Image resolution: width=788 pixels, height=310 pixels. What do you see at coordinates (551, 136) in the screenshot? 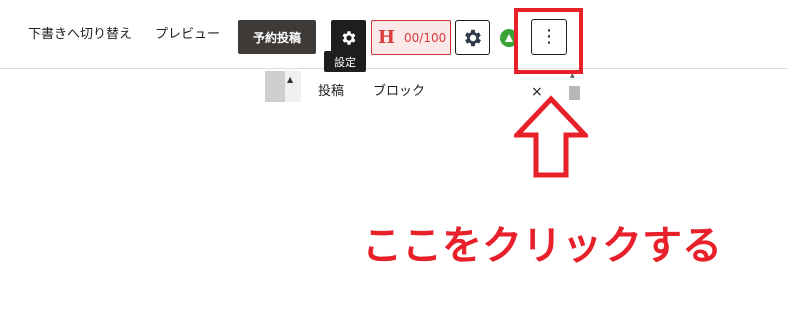
I see `up-arrow-icon` at bounding box center [551, 136].